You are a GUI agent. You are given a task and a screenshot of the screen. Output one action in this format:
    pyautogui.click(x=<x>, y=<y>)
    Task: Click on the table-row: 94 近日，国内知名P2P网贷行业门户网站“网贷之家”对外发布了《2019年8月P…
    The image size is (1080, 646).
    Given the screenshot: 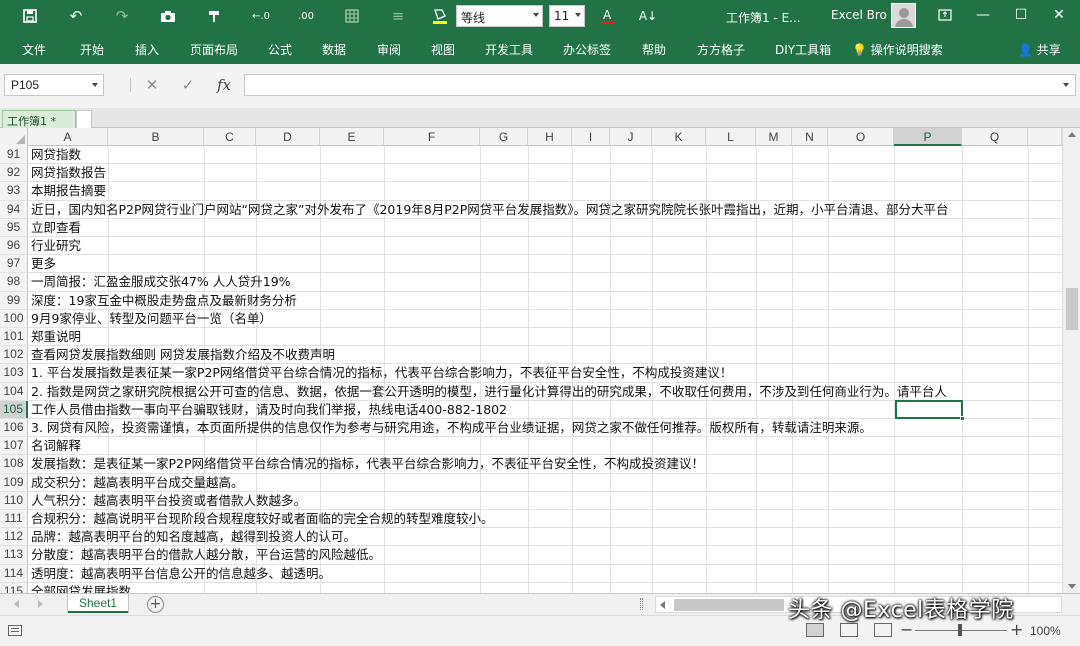 What is the action you would take?
    pyautogui.click(x=531, y=209)
    